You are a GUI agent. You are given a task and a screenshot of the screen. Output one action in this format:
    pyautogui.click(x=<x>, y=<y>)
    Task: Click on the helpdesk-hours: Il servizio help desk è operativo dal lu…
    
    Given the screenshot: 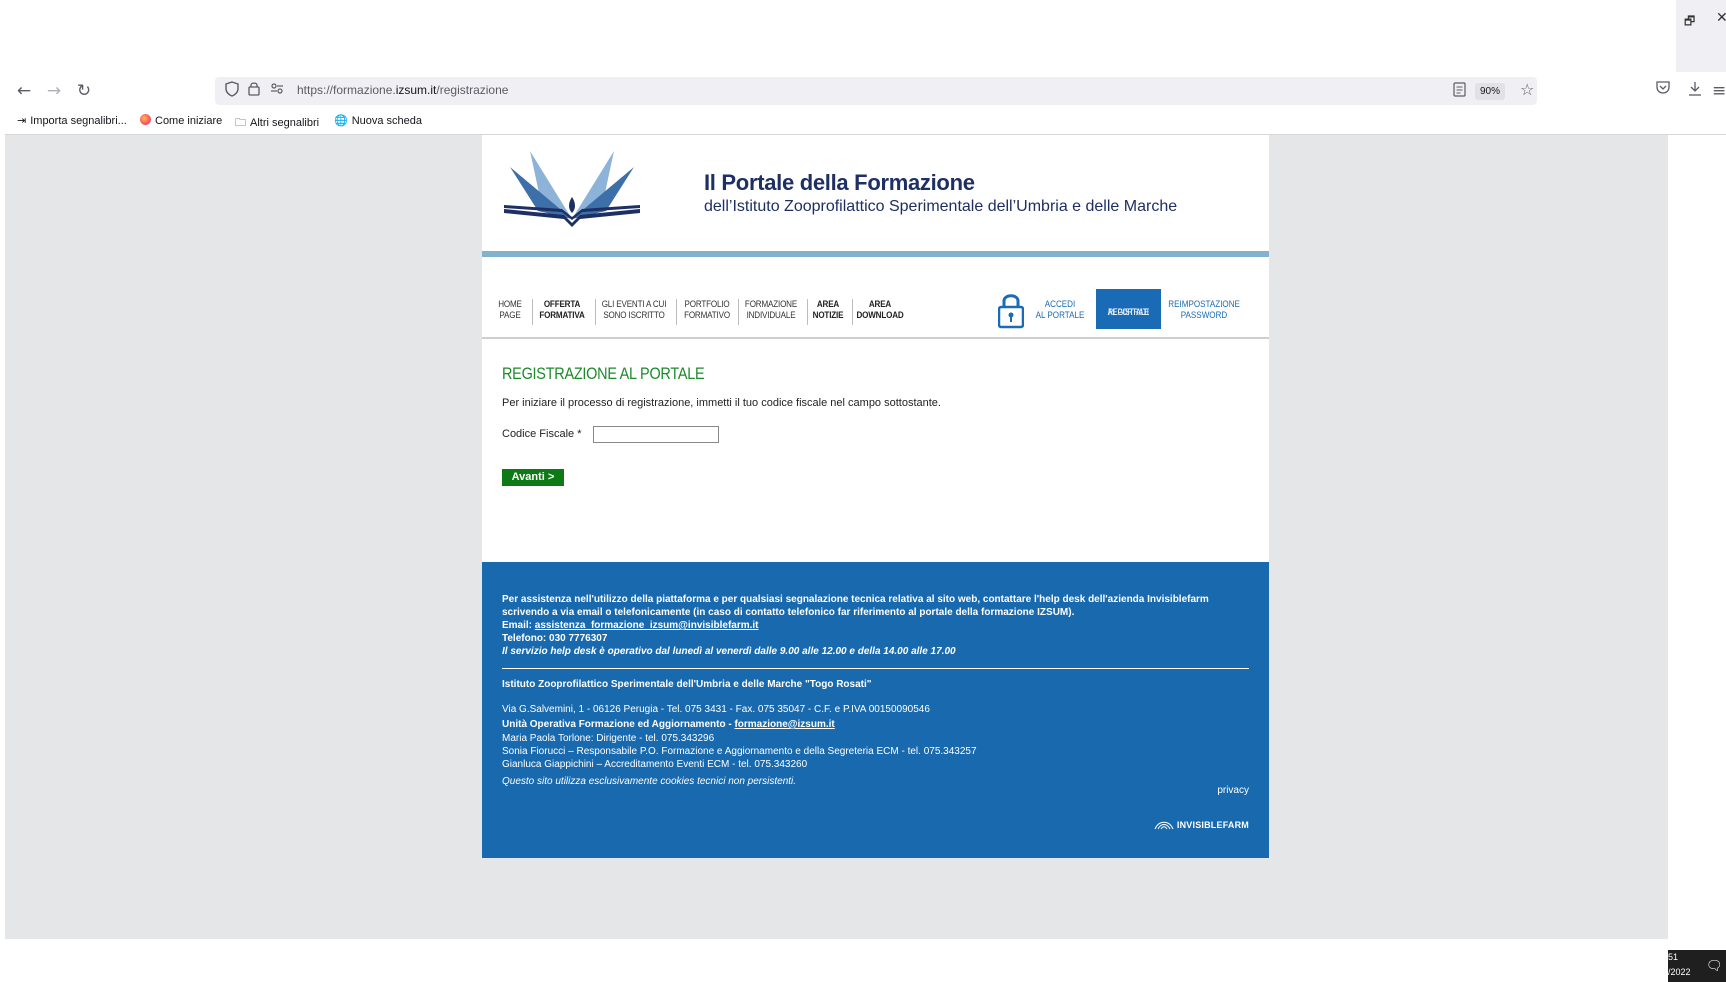 What is the action you would take?
    pyautogui.click(x=729, y=651)
    